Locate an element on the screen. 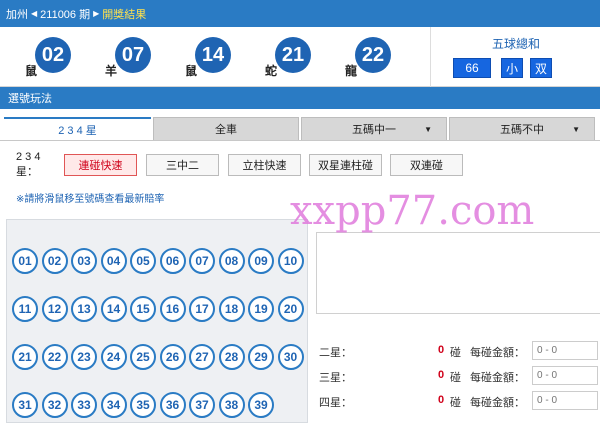 The image size is (600, 423). number-ball: 25 is located at coordinates (143, 357).